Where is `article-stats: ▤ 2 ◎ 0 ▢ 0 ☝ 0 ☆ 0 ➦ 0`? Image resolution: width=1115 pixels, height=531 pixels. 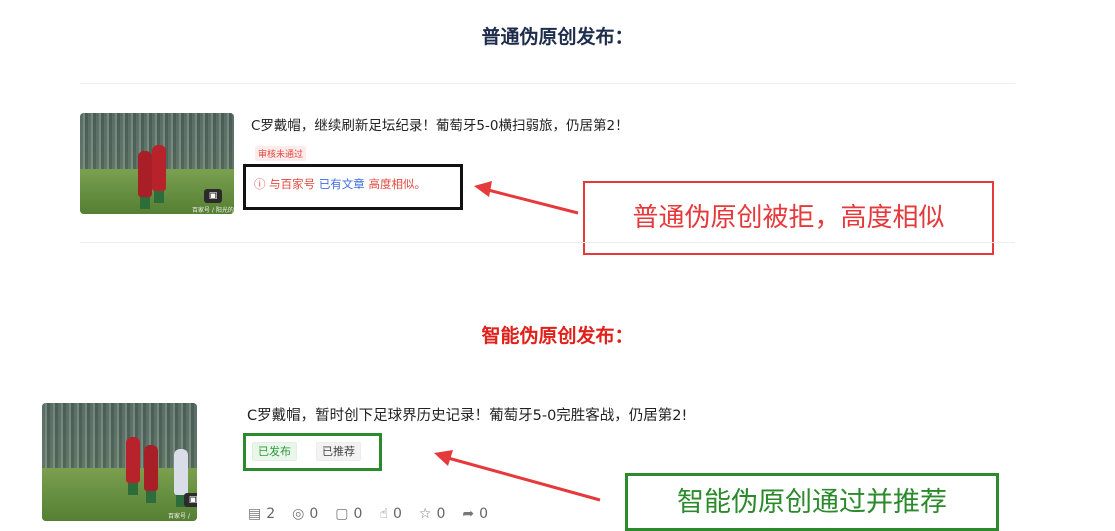 article-stats: ▤ 2 ◎ 0 ▢ 0 ☝ 0 ☆ 0 ➦ 0 is located at coordinates (368, 514).